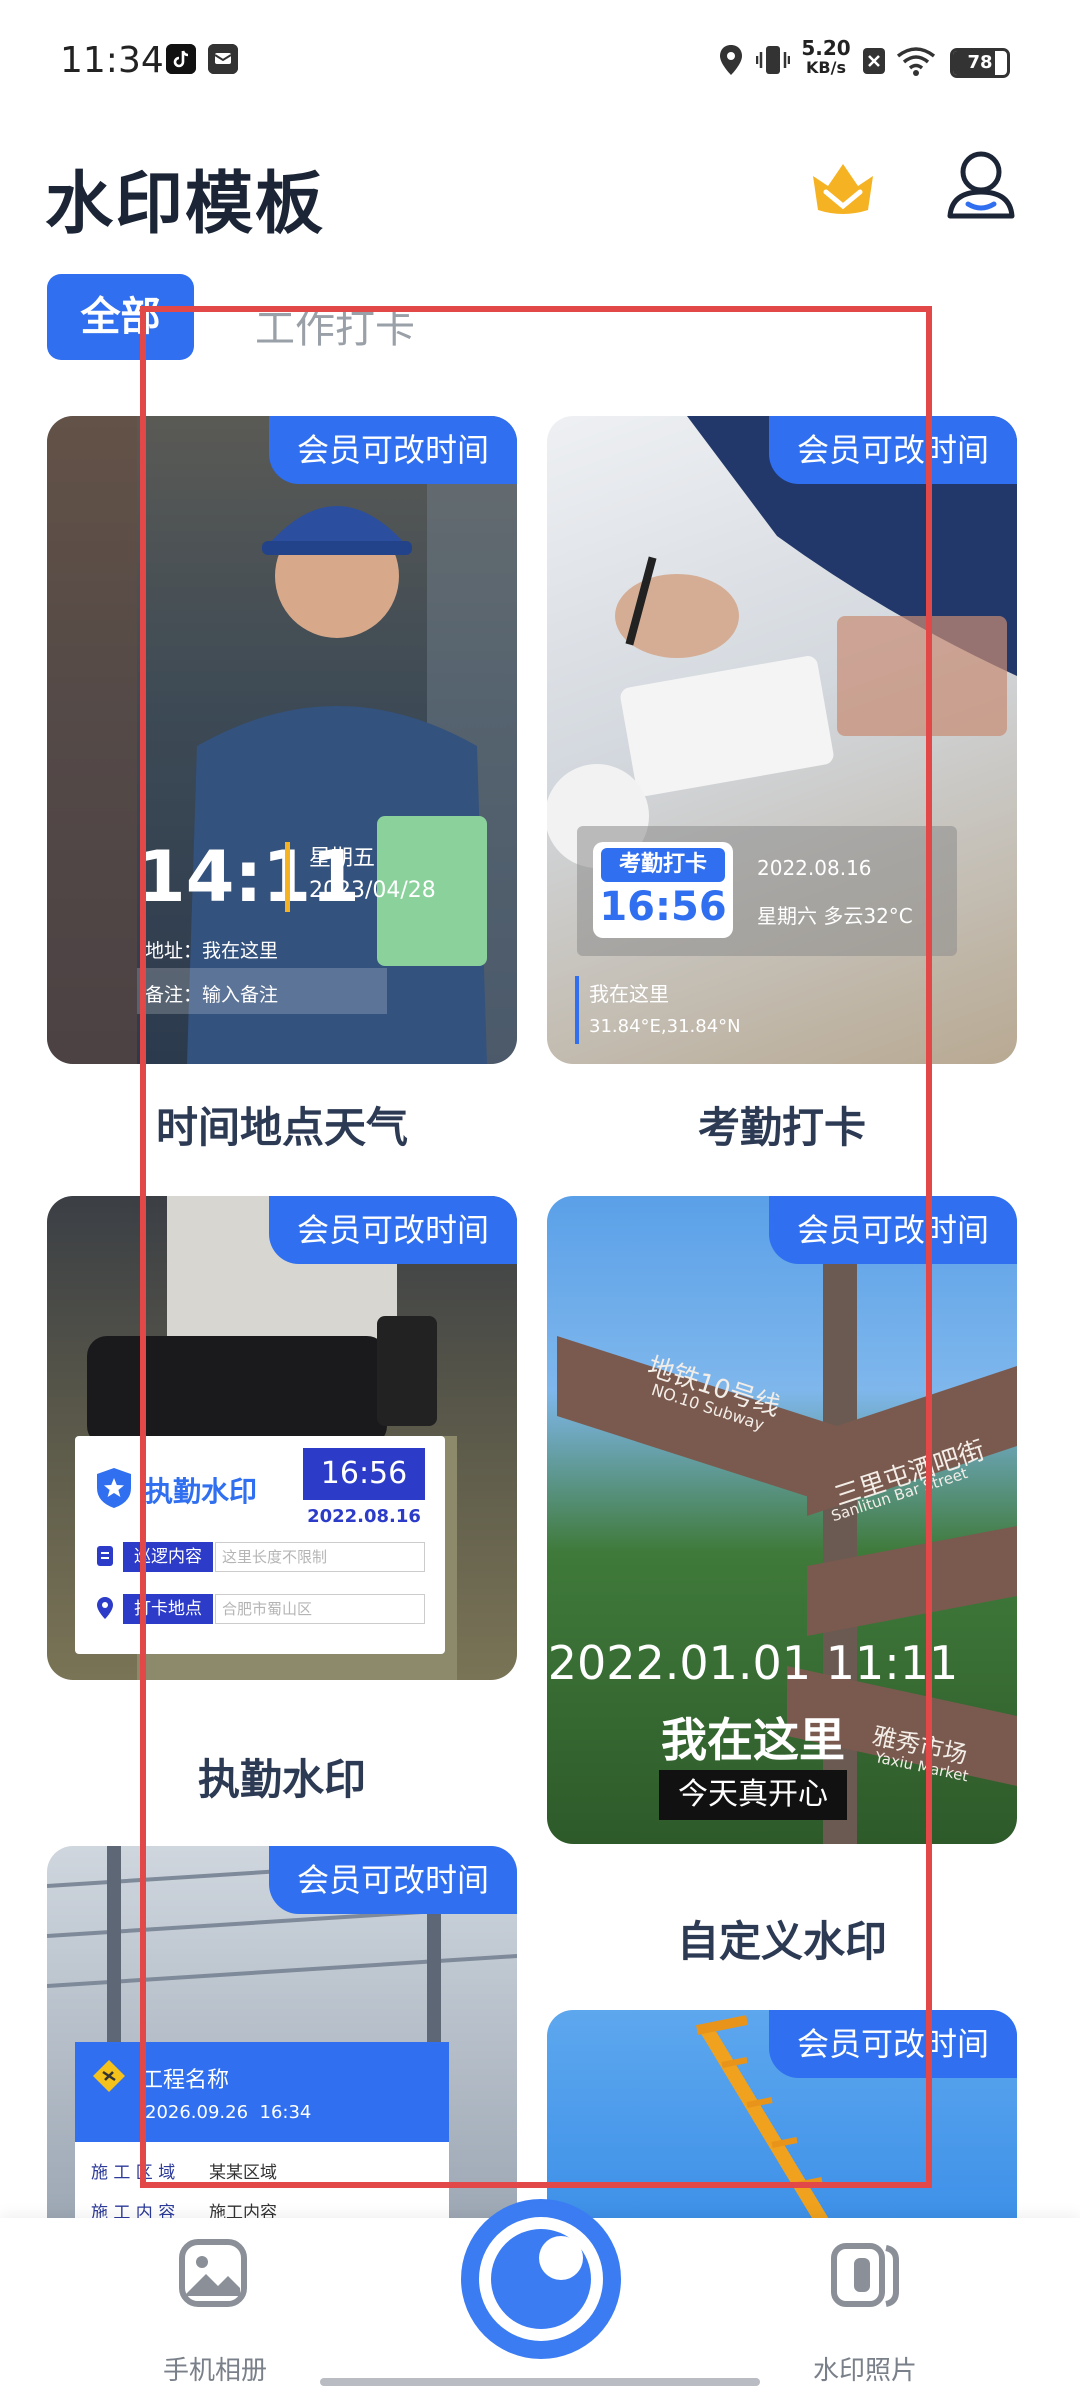  I want to click on nav-label-album: 手机相册, so click(215, 2368).